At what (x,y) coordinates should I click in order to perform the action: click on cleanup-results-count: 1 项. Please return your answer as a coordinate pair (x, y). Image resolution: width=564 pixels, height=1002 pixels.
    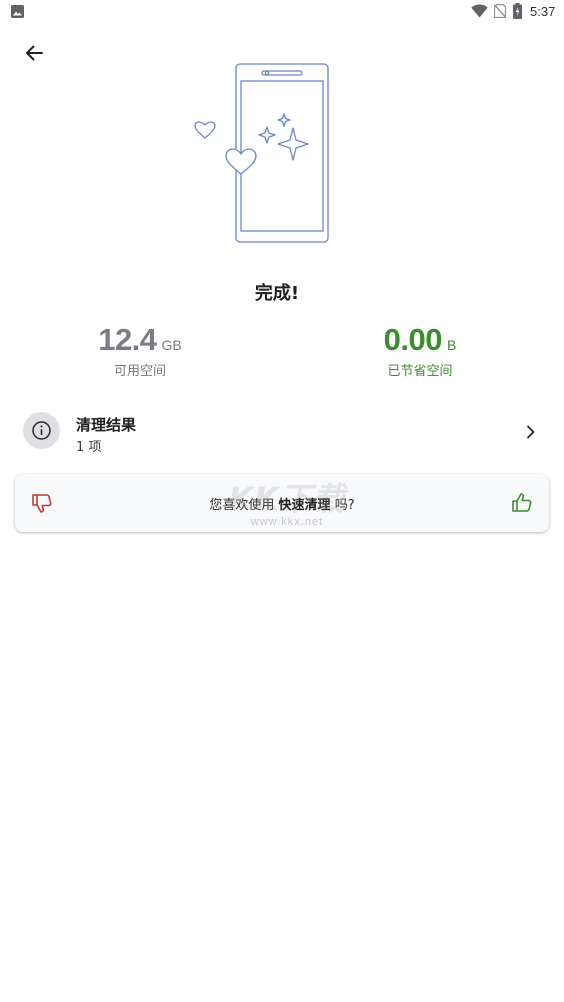
    Looking at the image, I should click on (89, 447).